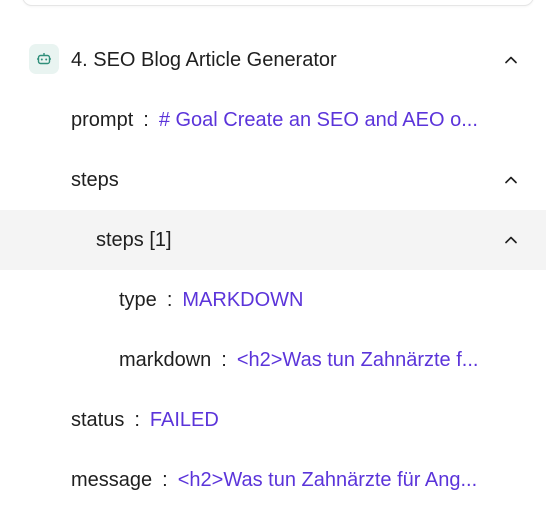 This screenshot has width=546, height=510. I want to click on field-status: status : FAILED, so click(273, 420).